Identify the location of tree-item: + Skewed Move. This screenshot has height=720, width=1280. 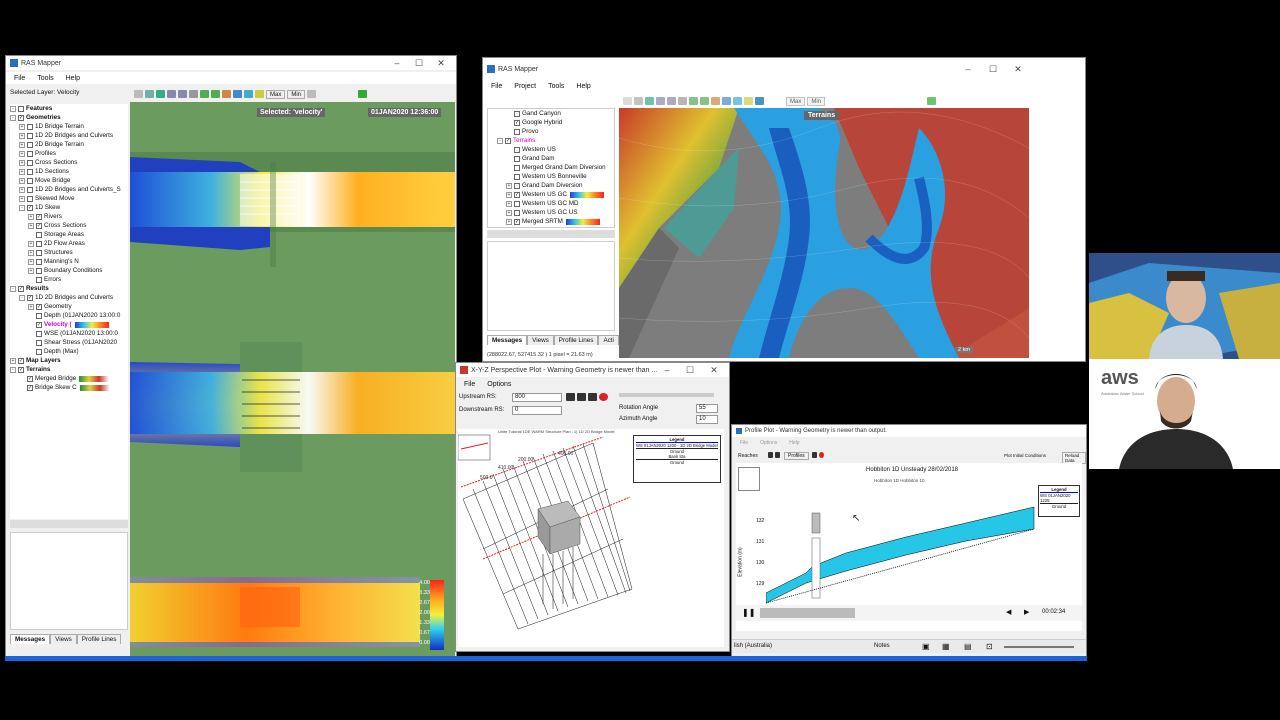
(69, 198).